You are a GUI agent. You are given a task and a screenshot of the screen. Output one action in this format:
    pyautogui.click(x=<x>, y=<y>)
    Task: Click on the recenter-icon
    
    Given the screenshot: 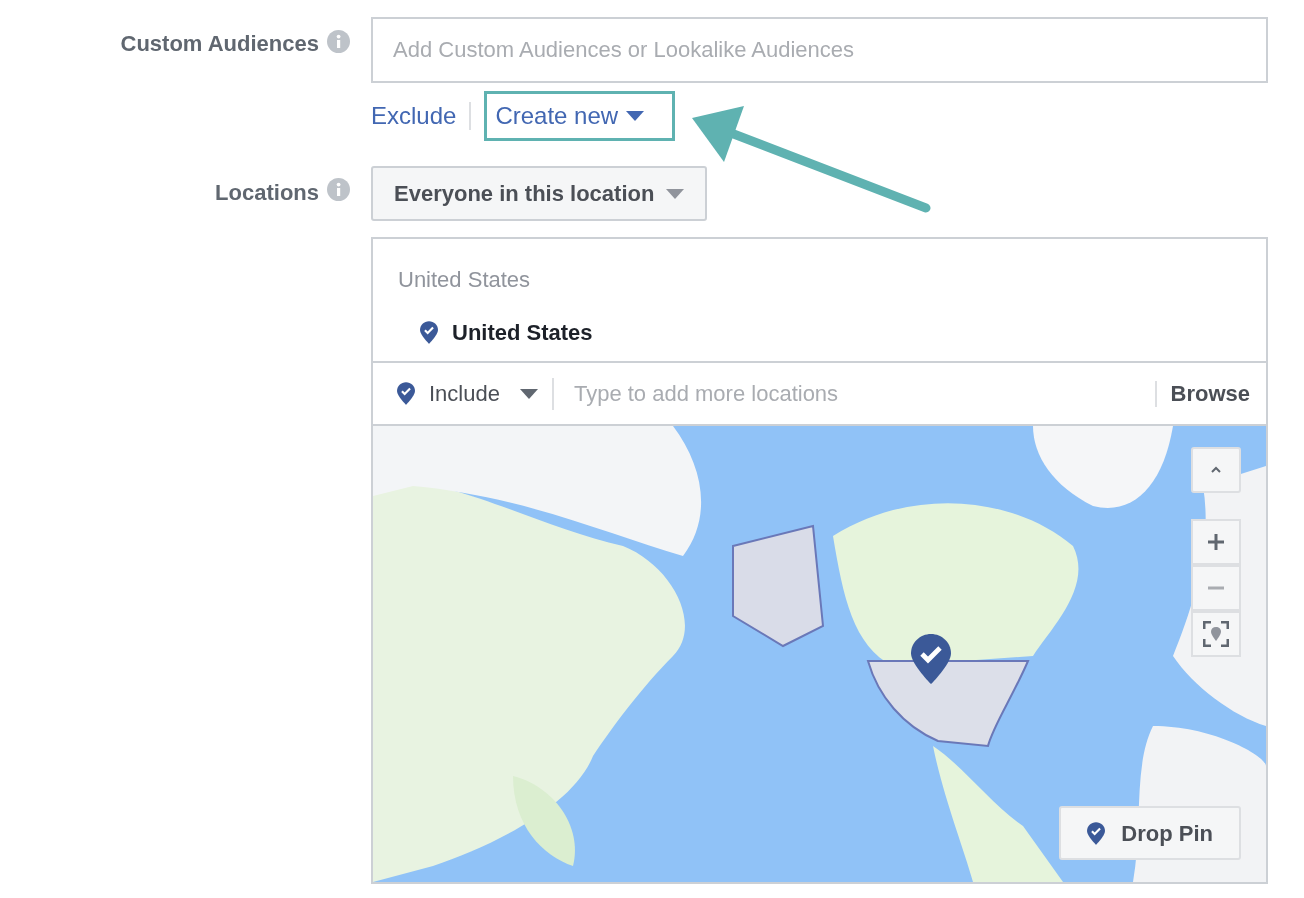 What is the action you would take?
    pyautogui.click(x=1216, y=634)
    